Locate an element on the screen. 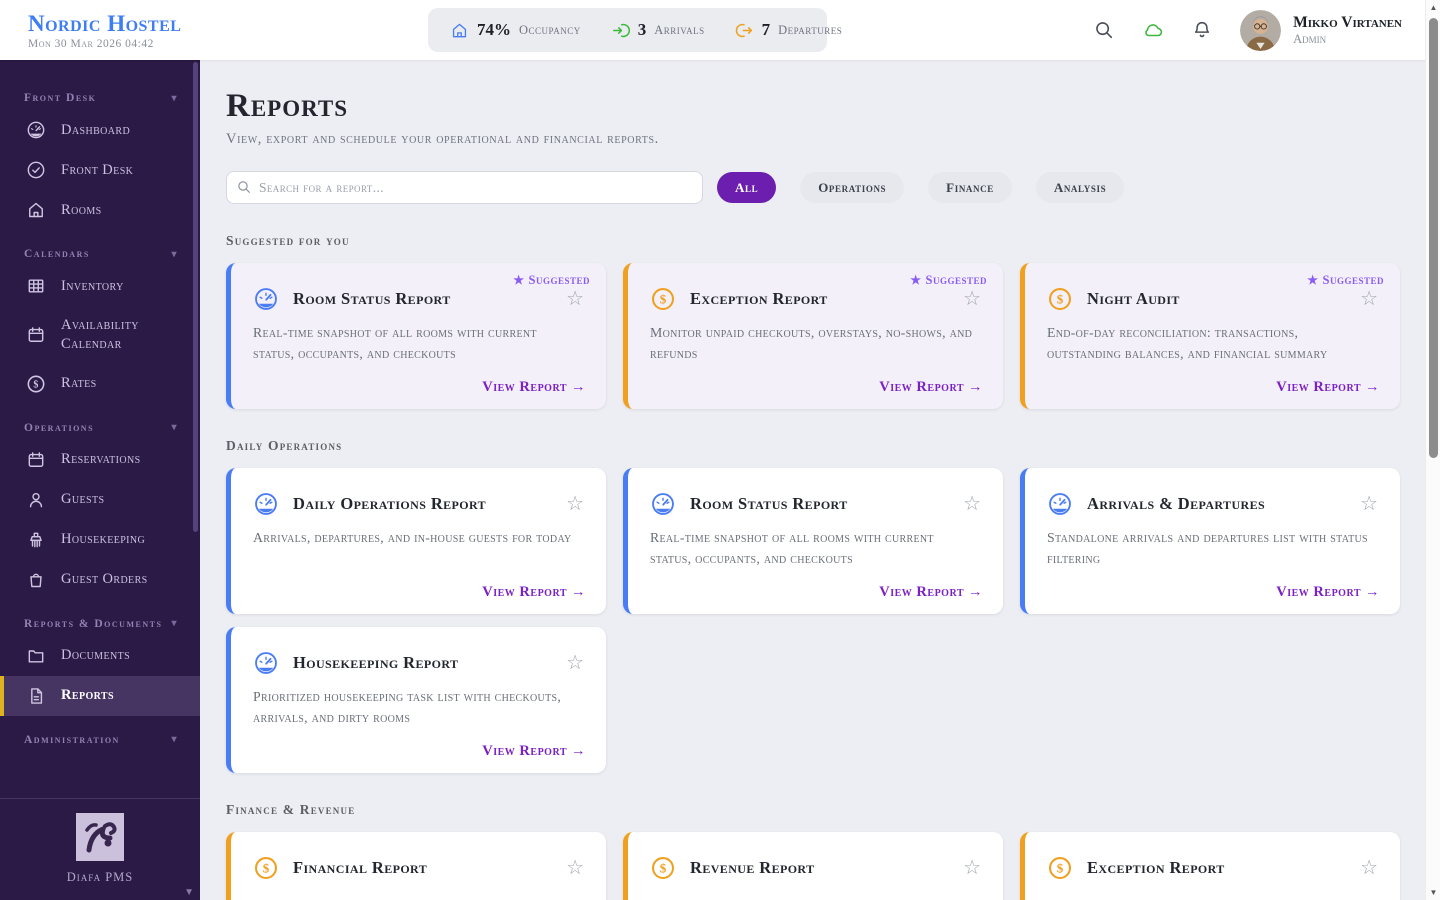 The image size is (1440, 900). header-actions: Mikko Virtanen Admin is located at coordinates (1247, 30).